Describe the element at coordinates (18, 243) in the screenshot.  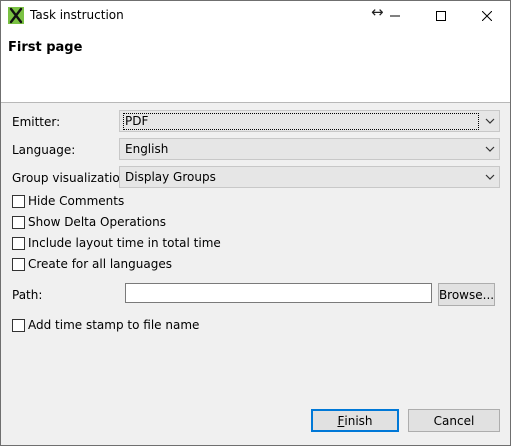
I see `include-layout-time-checkbox` at that location.